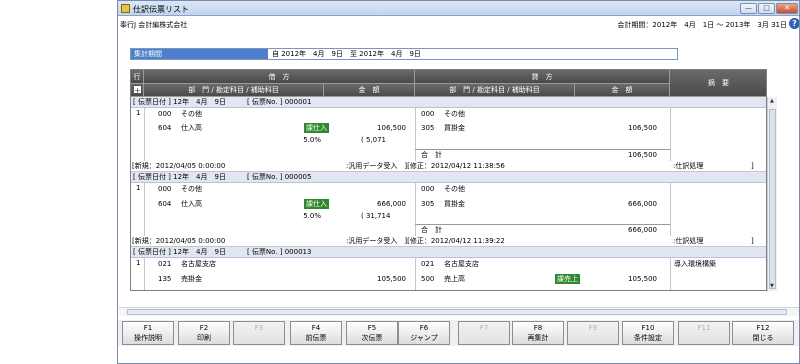 This screenshot has width=800, height=364. I want to click on title-bar: 仕訳伝票リスト — □ ✕, so click(458, 8).